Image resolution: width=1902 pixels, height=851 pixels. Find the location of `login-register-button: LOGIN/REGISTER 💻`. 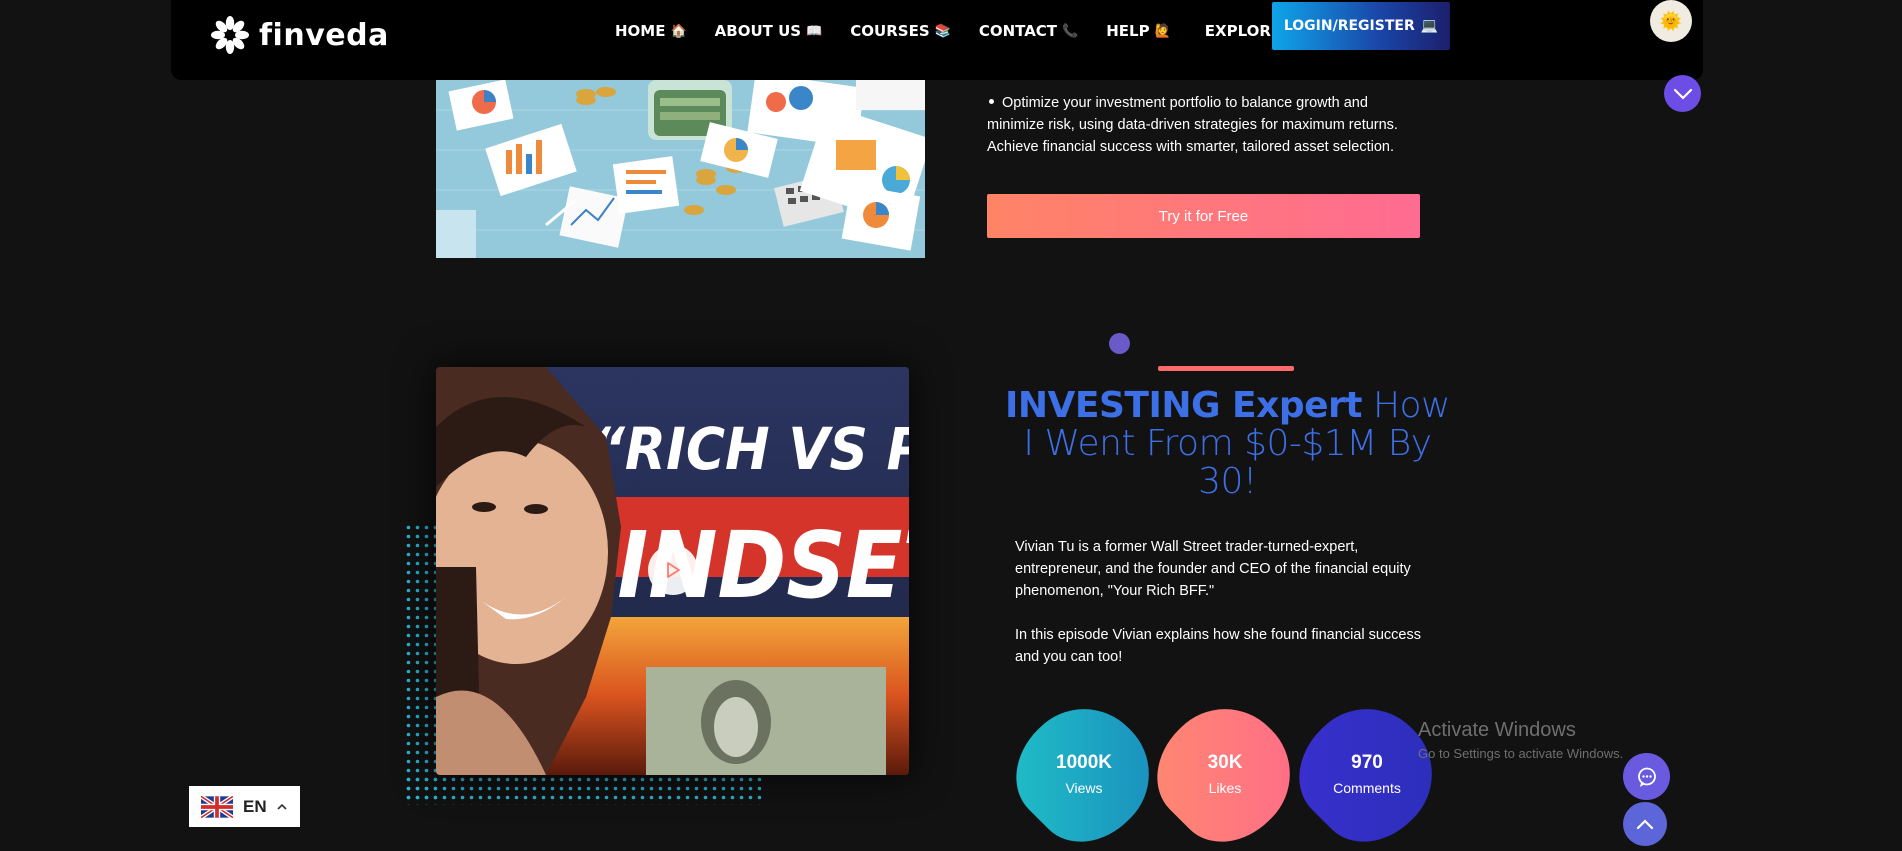

login-register-button: LOGIN/REGISTER 💻 is located at coordinates (1361, 26).